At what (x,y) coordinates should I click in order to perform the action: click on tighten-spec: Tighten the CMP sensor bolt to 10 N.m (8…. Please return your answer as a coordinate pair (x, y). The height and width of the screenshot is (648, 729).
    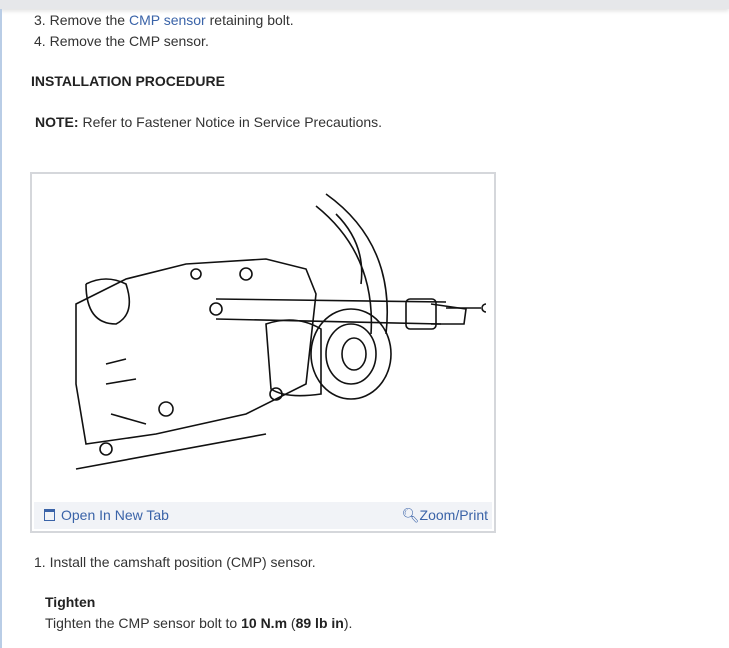
    Looking at the image, I should click on (199, 623).